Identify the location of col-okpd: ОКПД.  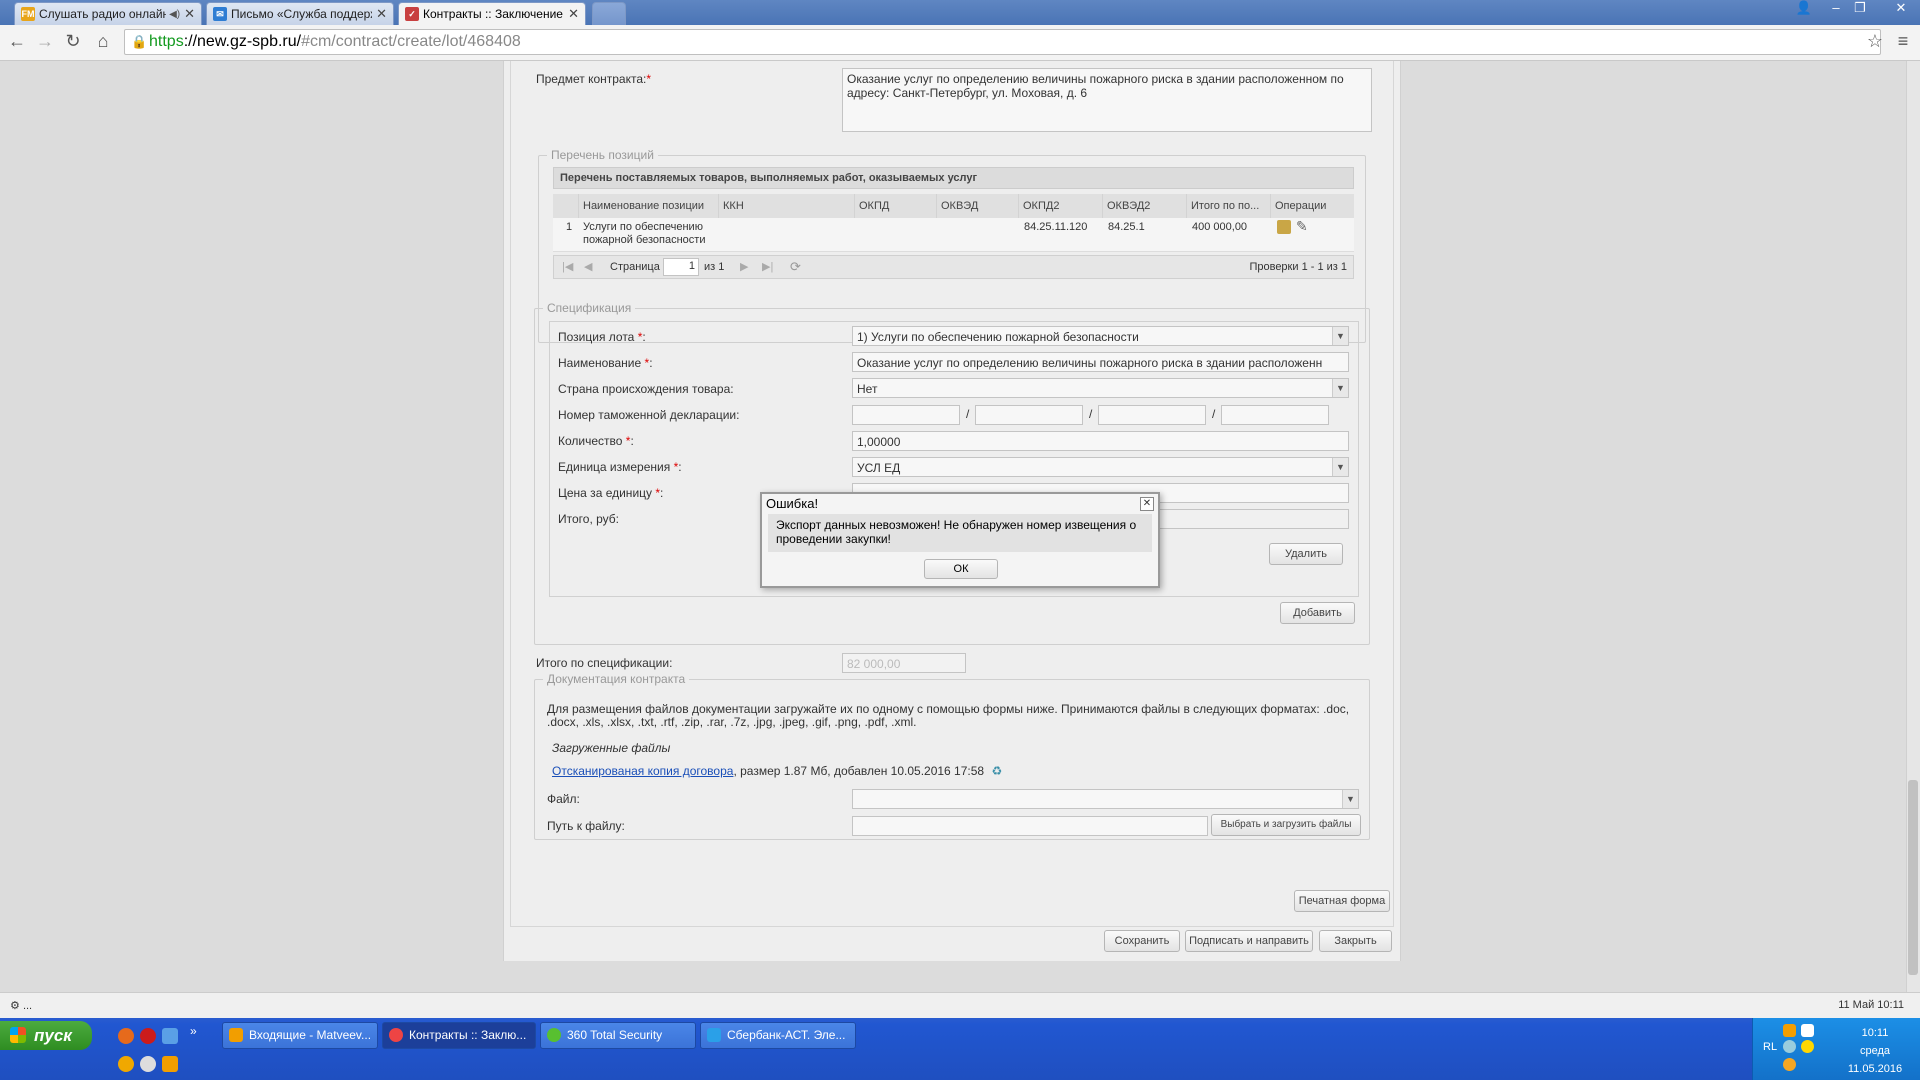
(896, 206).